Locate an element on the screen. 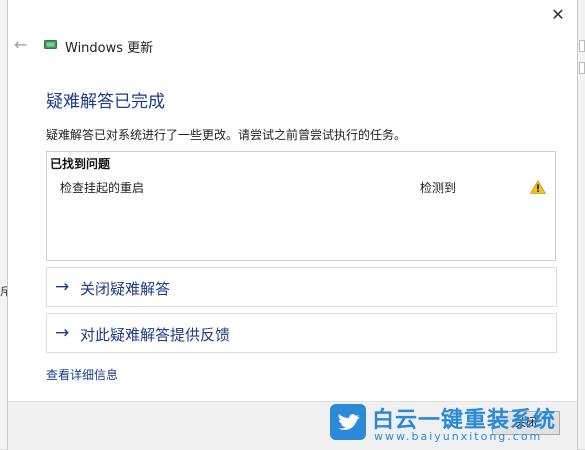  background-window-right is located at coordinates (581, 224).